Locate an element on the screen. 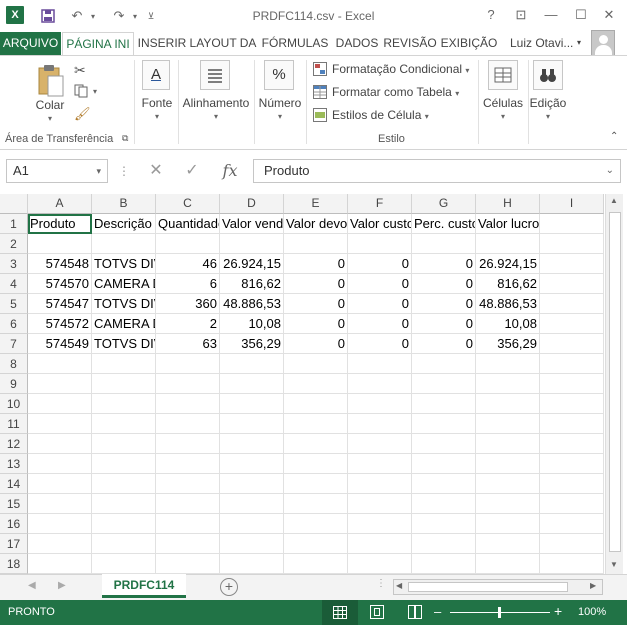 Image resolution: width=627 pixels, height=625 pixels. tab-exibicao: EXIBIÇÃO is located at coordinates (469, 44).